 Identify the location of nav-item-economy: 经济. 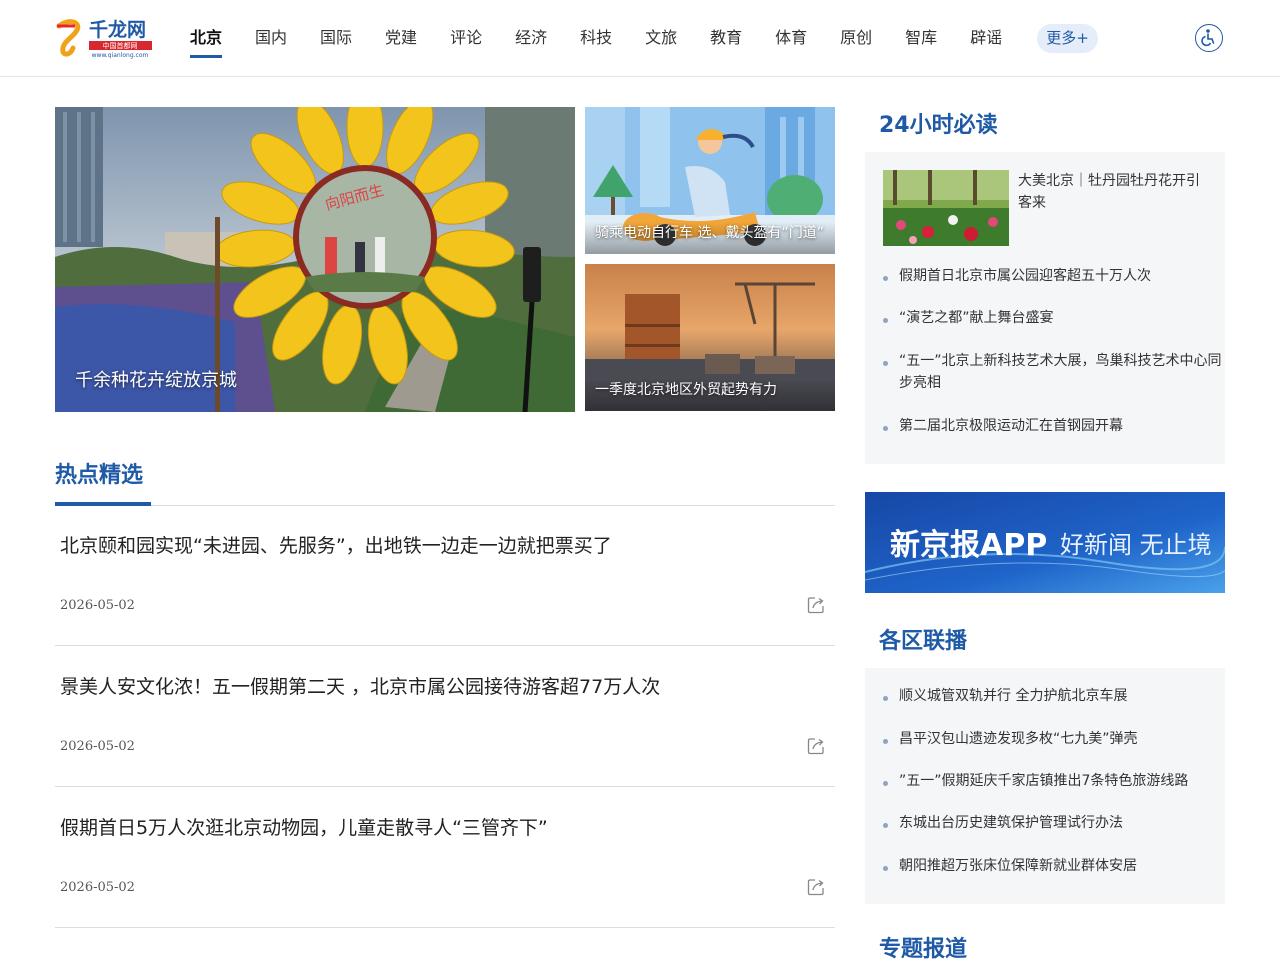
(531, 40).